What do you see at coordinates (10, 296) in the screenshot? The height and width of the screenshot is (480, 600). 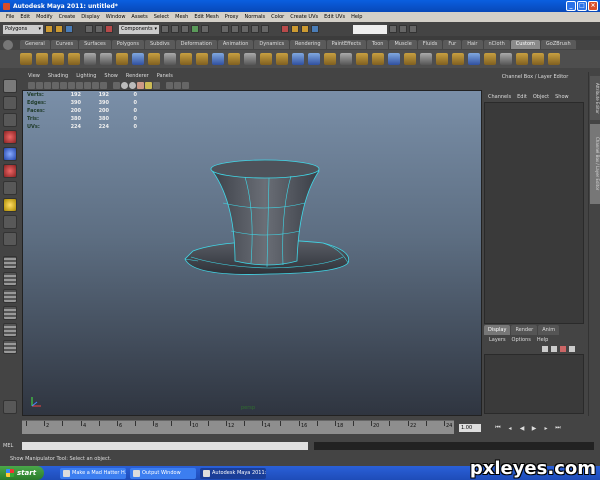 I see `layout-two-icon` at bounding box center [10, 296].